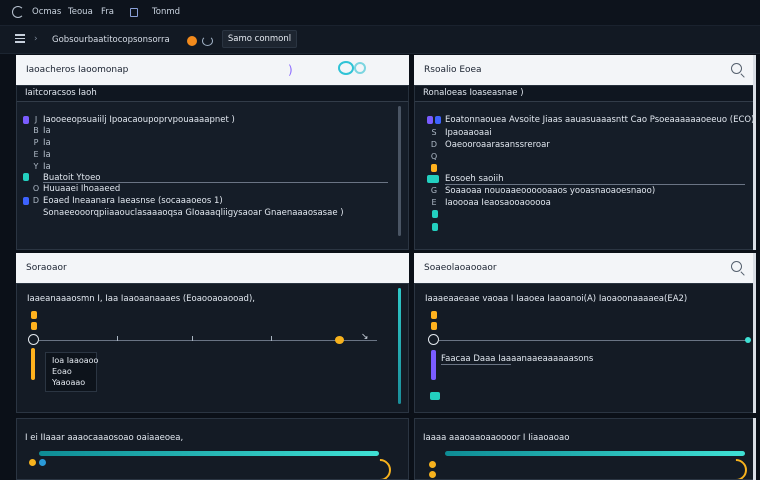 This screenshot has height=480, width=760. What do you see at coordinates (380, 13) in the screenshot?
I see `title-bar: Ocmas Teoua Fra Tonmd` at bounding box center [380, 13].